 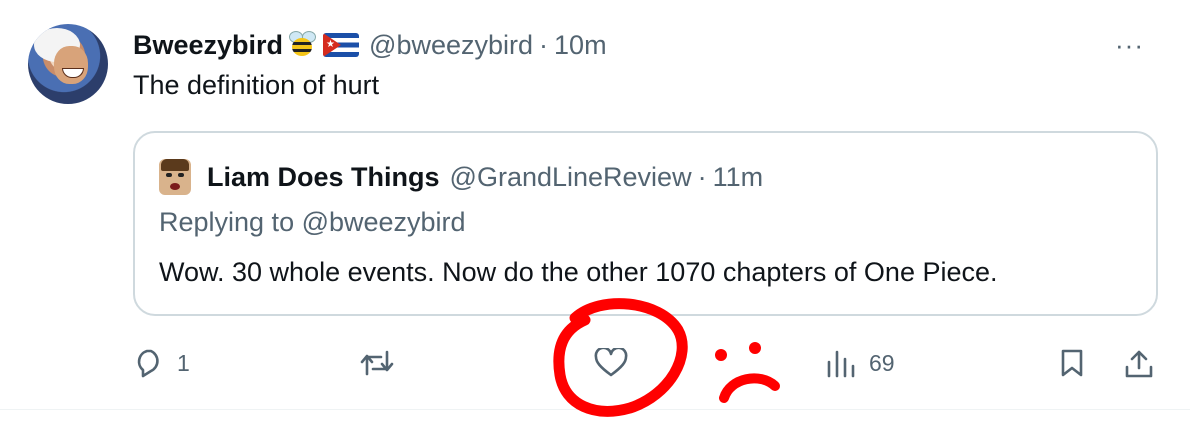 What do you see at coordinates (611, 362) in the screenshot?
I see `heart-icon` at bounding box center [611, 362].